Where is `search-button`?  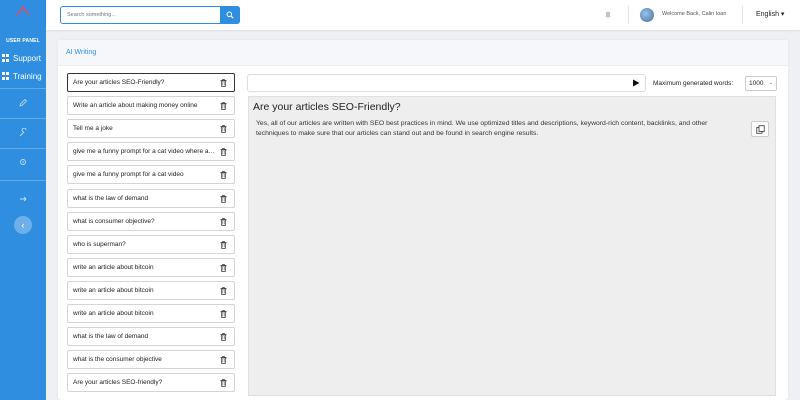
search-button is located at coordinates (230, 15).